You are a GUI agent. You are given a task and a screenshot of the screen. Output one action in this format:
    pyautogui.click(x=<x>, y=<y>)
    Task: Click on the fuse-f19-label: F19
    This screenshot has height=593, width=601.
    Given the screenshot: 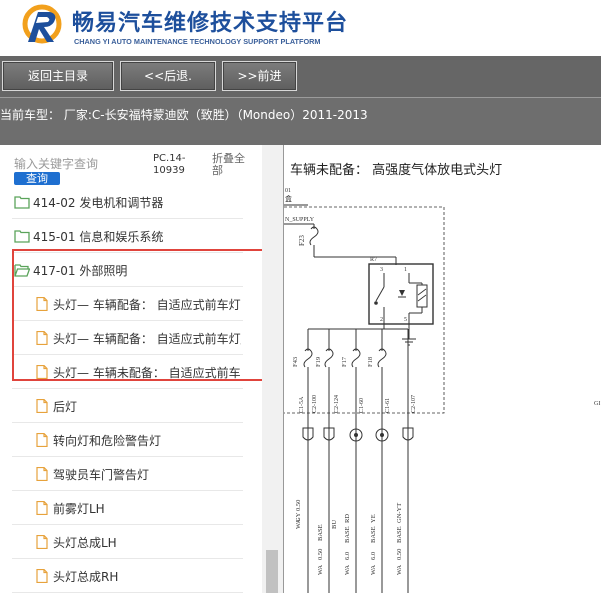 What is the action you would take?
    pyautogui.click(x=318, y=362)
    